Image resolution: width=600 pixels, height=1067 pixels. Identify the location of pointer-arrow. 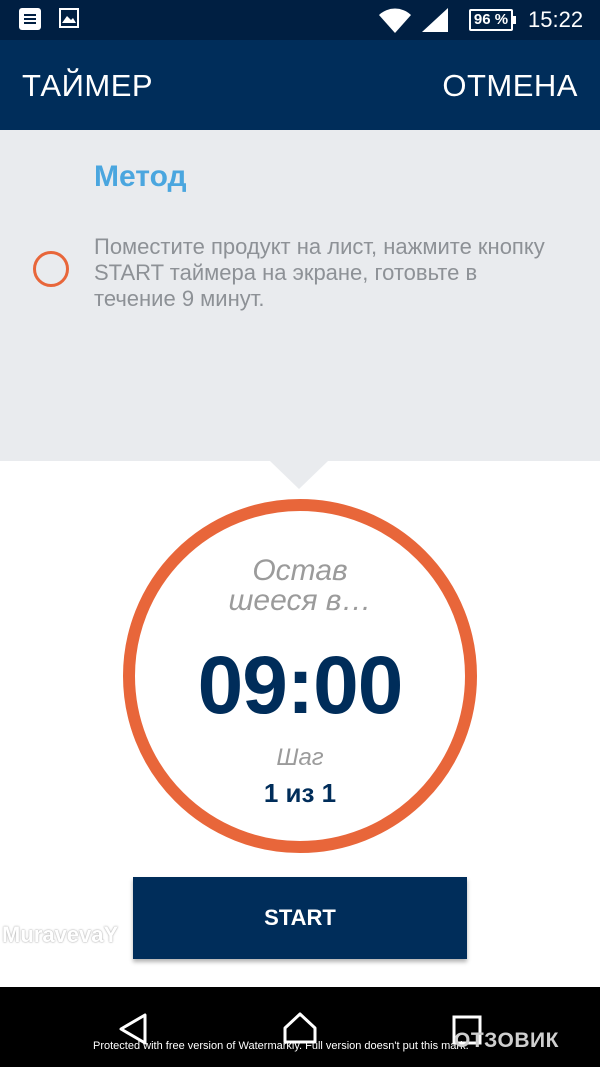
(299, 475).